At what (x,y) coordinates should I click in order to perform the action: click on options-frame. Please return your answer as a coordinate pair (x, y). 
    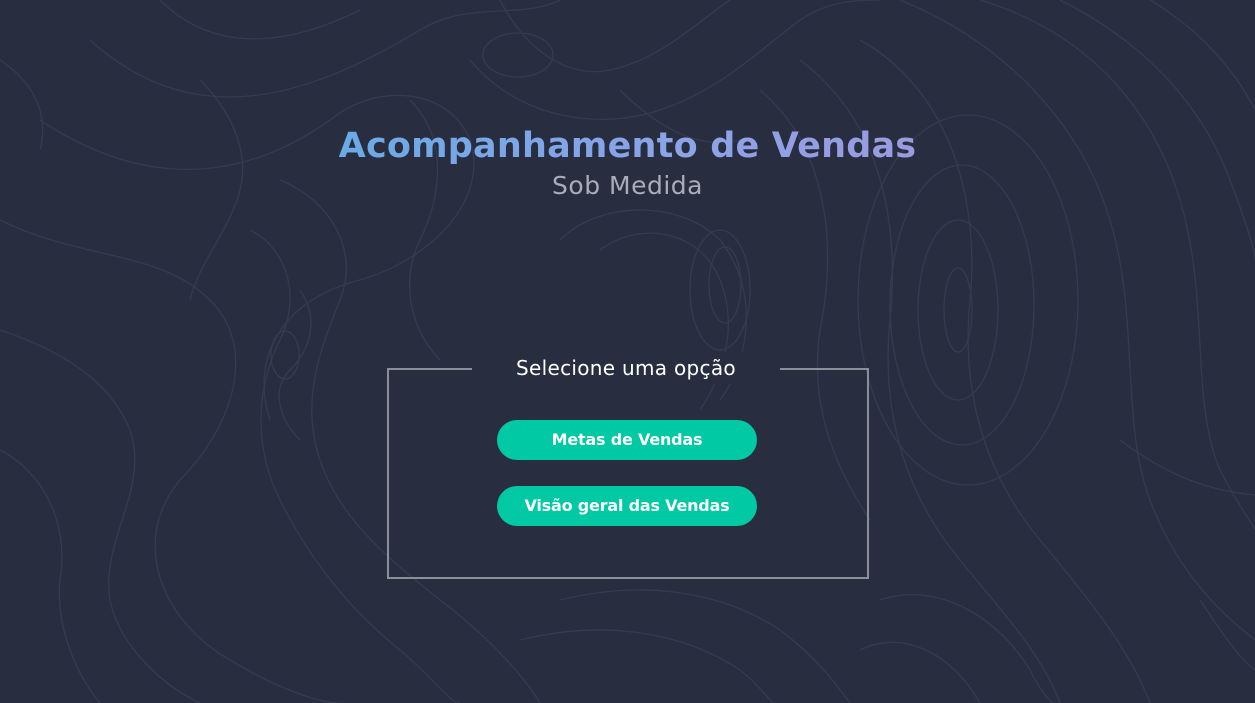
    Looking at the image, I should click on (628, 473).